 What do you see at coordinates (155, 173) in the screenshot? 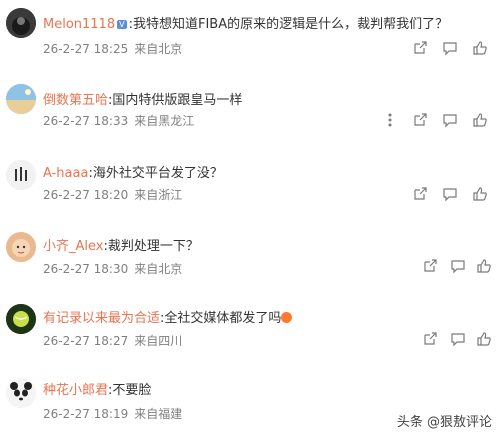
I see `comment-text: :海外社交平台发了没？` at bounding box center [155, 173].